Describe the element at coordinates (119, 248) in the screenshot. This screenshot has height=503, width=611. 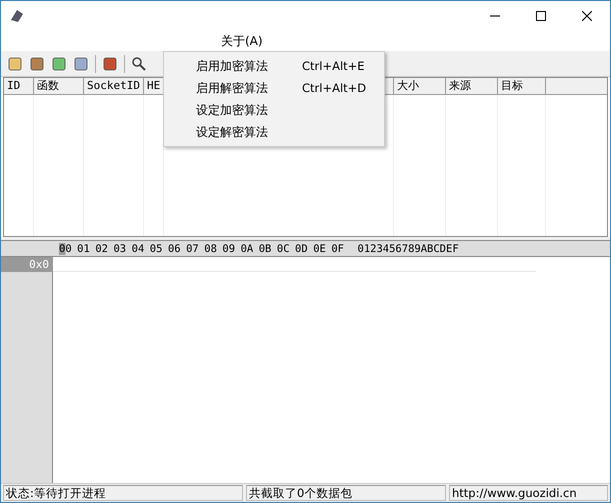
I see `hex-column-header: 03` at that location.